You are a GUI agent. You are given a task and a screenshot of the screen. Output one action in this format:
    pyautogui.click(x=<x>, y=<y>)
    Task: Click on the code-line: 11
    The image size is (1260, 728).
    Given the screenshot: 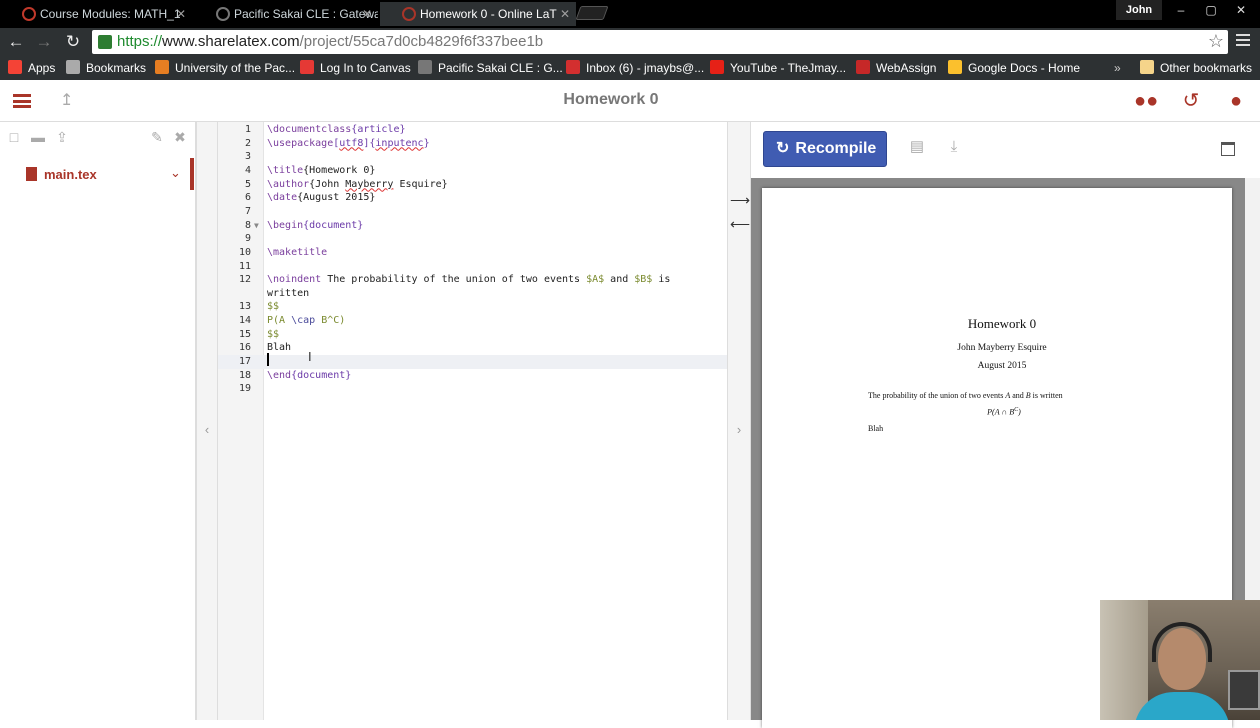 What is the action you would take?
    pyautogui.click(x=472, y=267)
    